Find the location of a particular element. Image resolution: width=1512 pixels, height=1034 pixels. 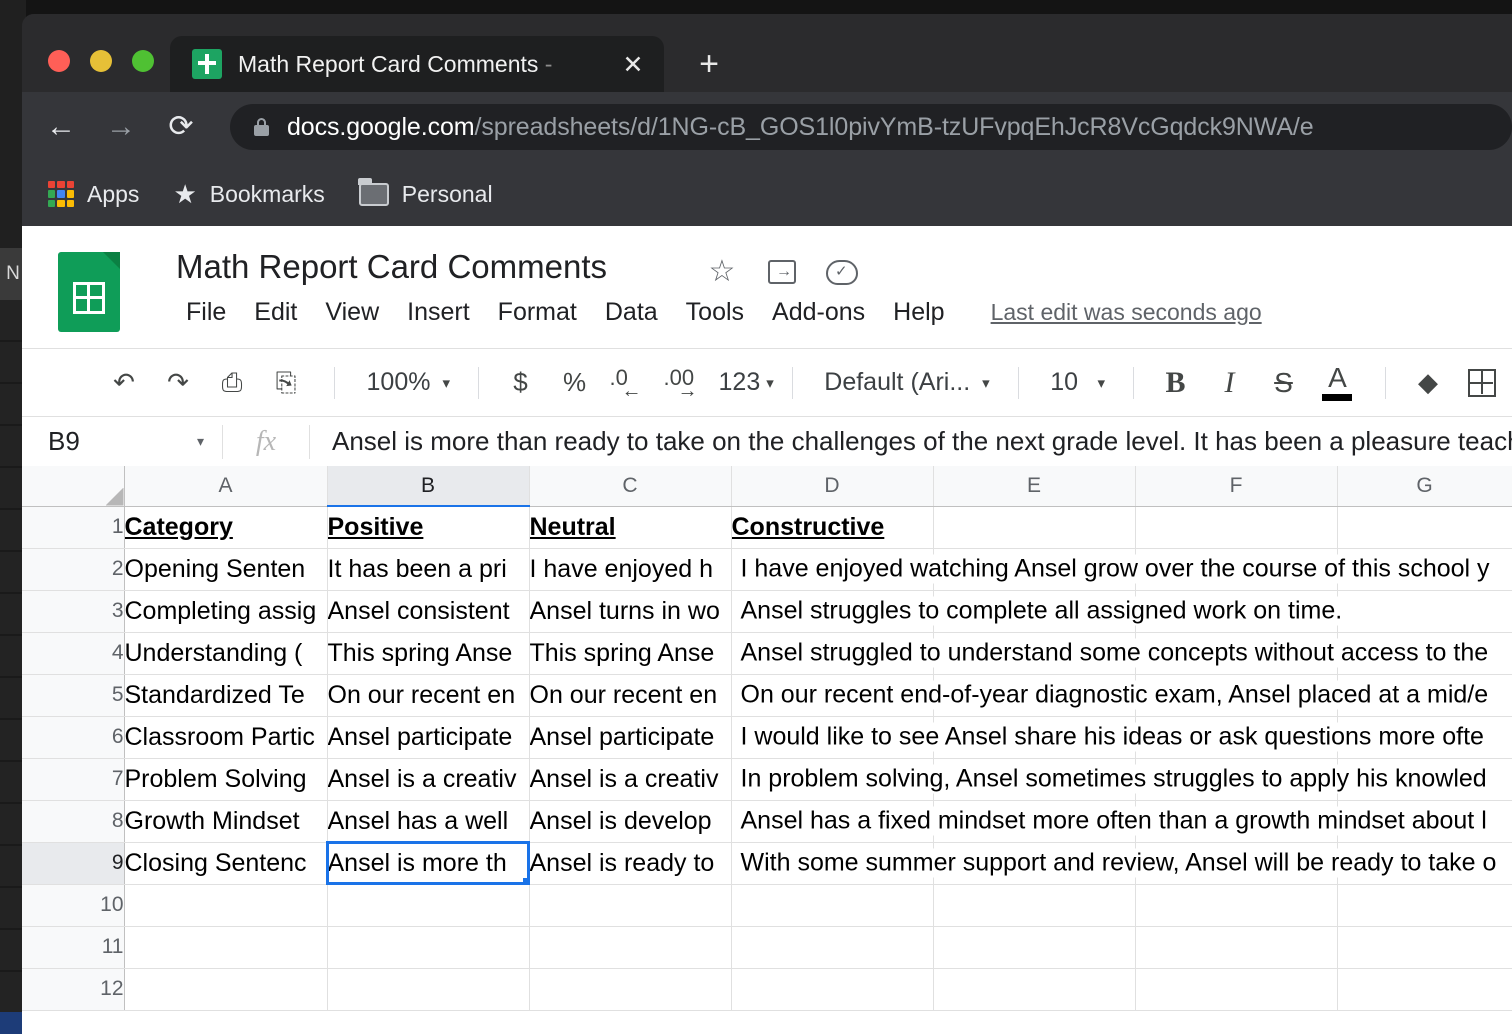

cell-c7: Ansel is a creativ is located at coordinates (630, 779).